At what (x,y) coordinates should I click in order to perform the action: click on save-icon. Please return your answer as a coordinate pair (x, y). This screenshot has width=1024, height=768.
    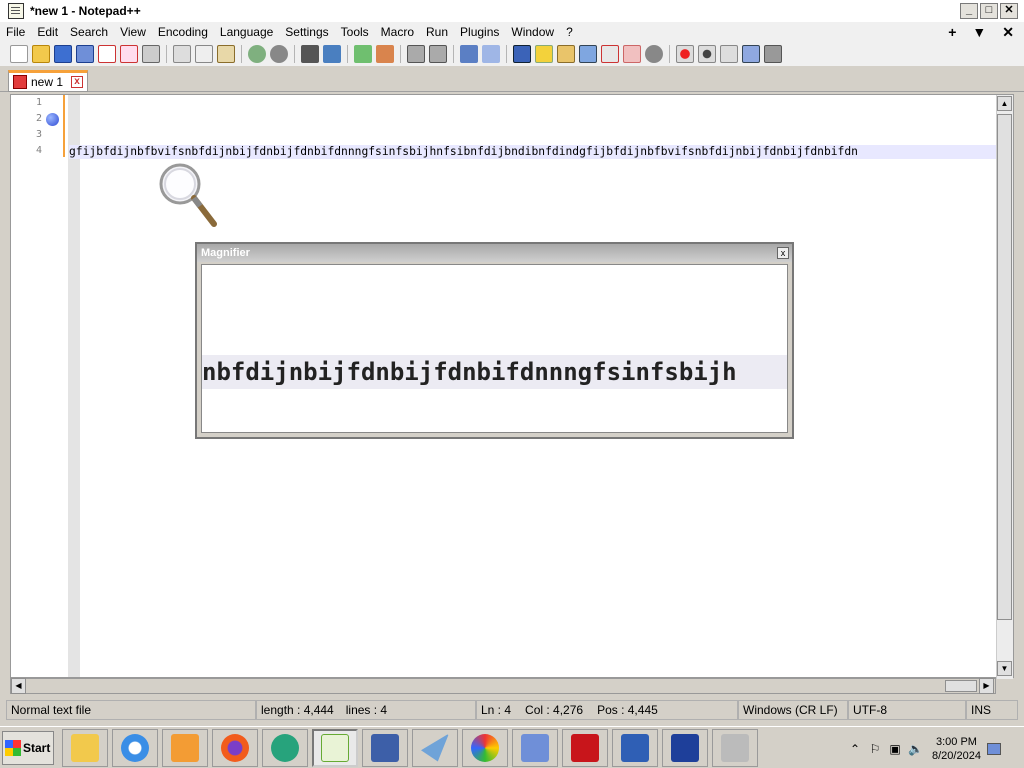
    Looking at the image, I should click on (63, 54).